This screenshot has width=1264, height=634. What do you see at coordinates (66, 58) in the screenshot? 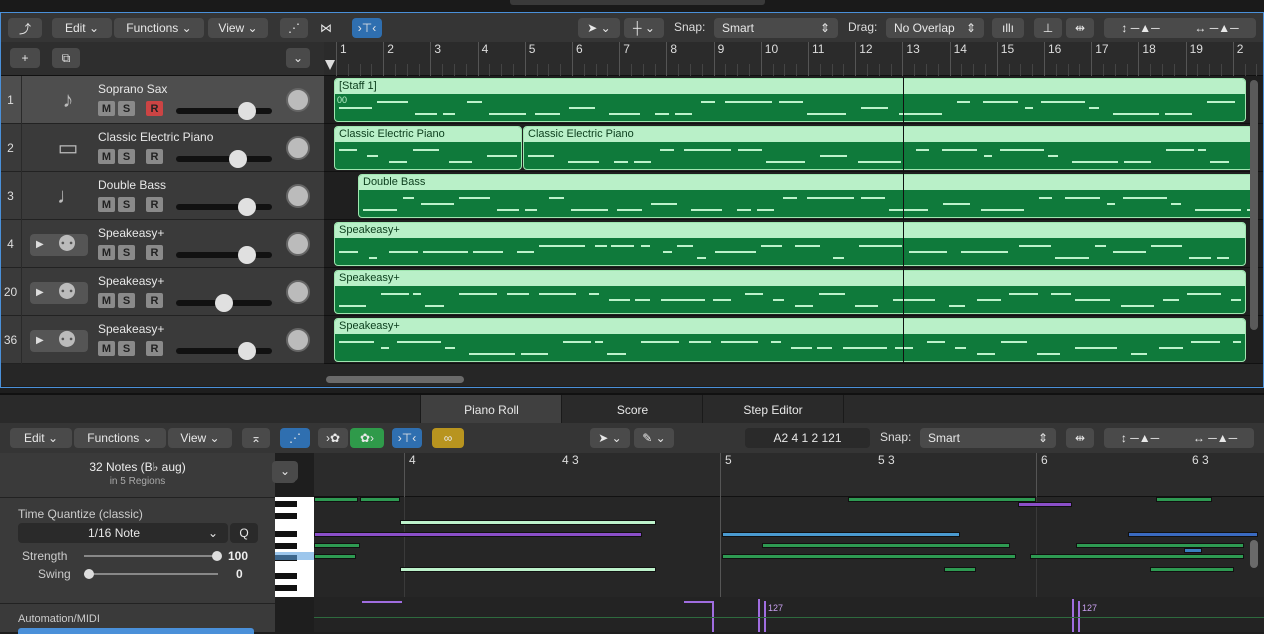
I see `duplicate-track-icon: ⧉` at bounding box center [66, 58].